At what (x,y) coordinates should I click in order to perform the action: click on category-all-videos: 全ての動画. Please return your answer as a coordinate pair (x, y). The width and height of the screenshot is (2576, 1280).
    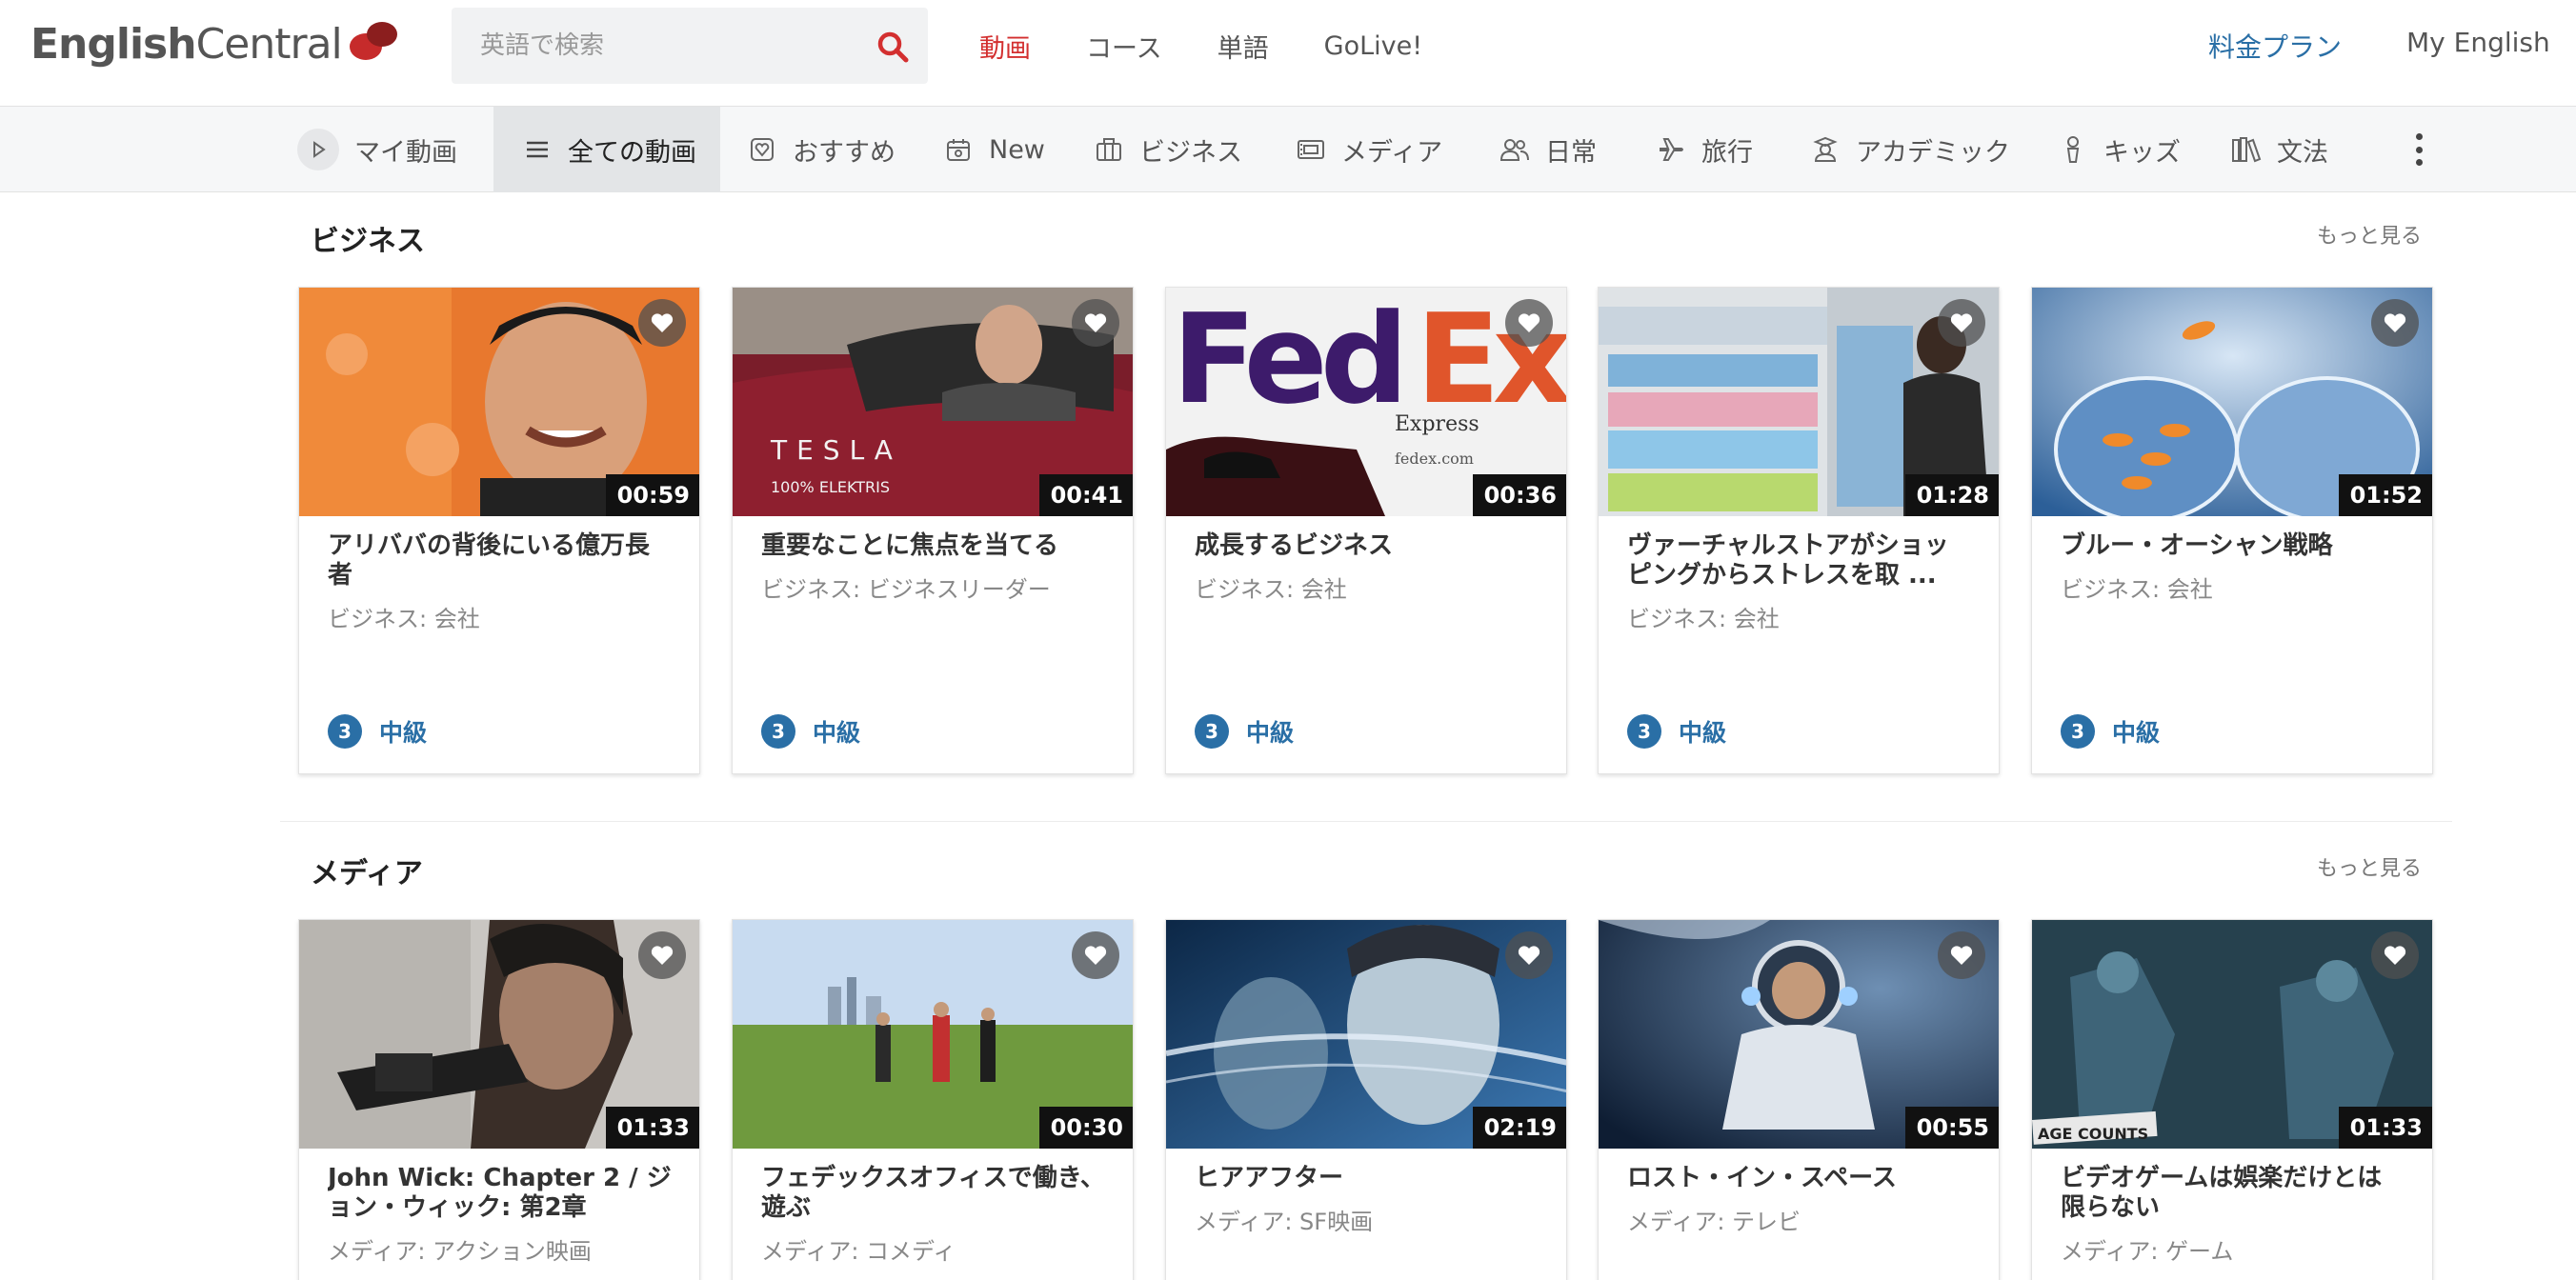
    Looking at the image, I should click on (606, 149).